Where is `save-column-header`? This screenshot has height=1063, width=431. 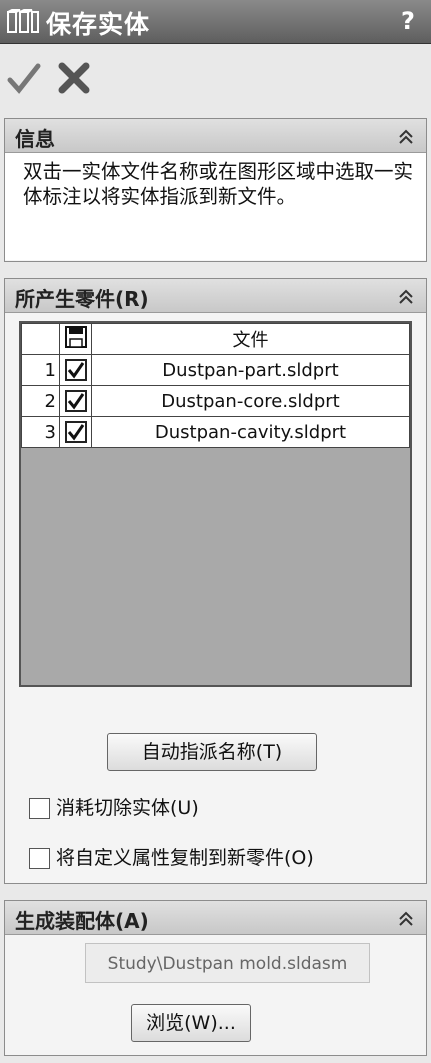
save-column-header is located at coordinates (75, 339).